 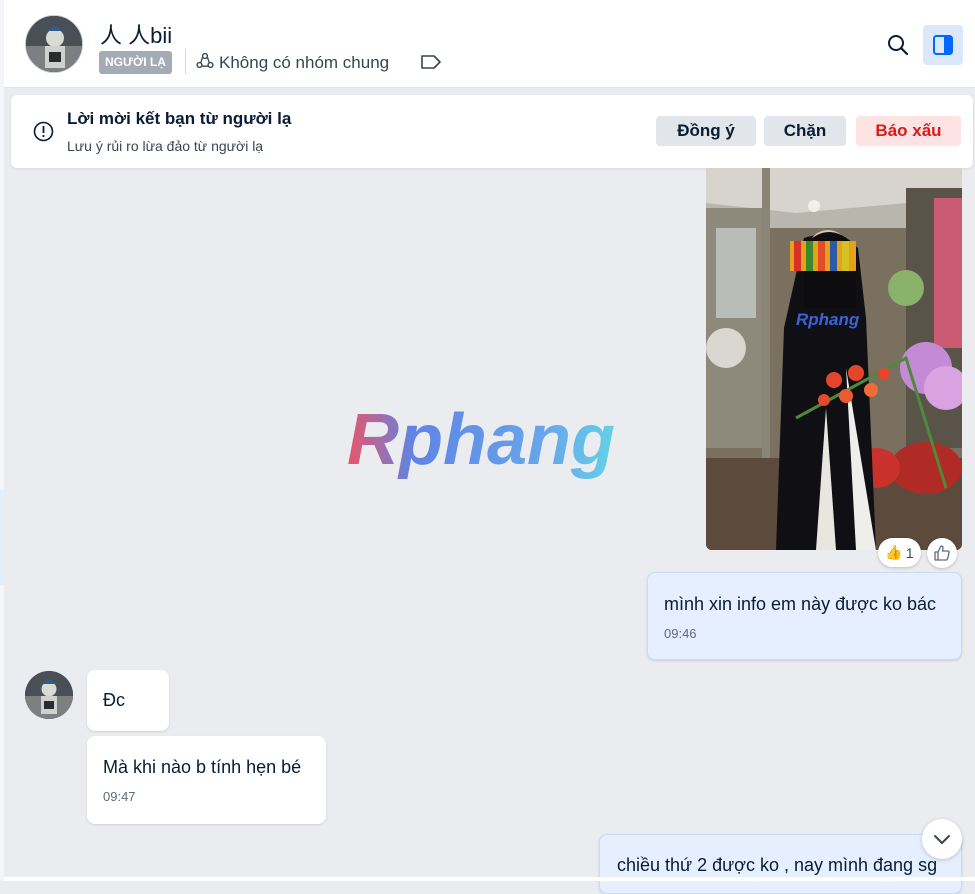 I want to click on message-bubble-sent: chiều thứ 2 được ko , nay mình đang sg, so click(x=780, y=864).